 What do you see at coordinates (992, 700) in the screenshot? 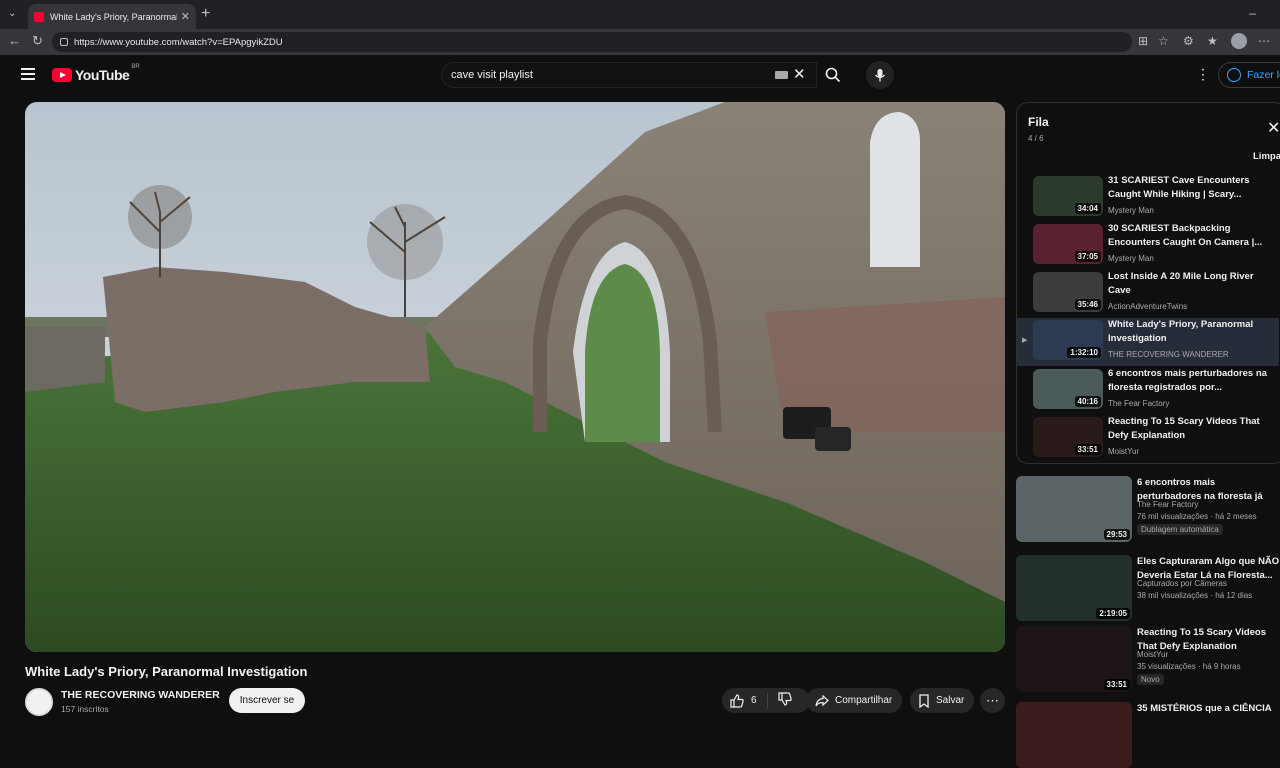
I see `more-actions-button: ⋯` at bounding box center [992, 700].